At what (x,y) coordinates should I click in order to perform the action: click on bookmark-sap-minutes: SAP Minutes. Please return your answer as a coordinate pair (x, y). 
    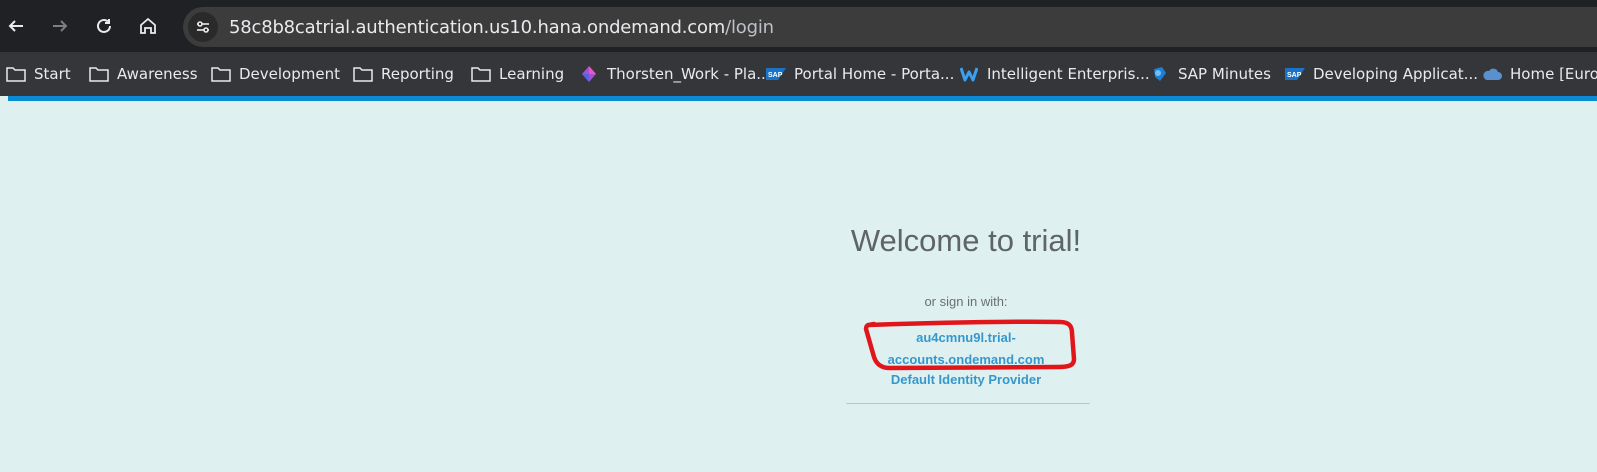
    Looking at the image, I should click on (1210, 74).